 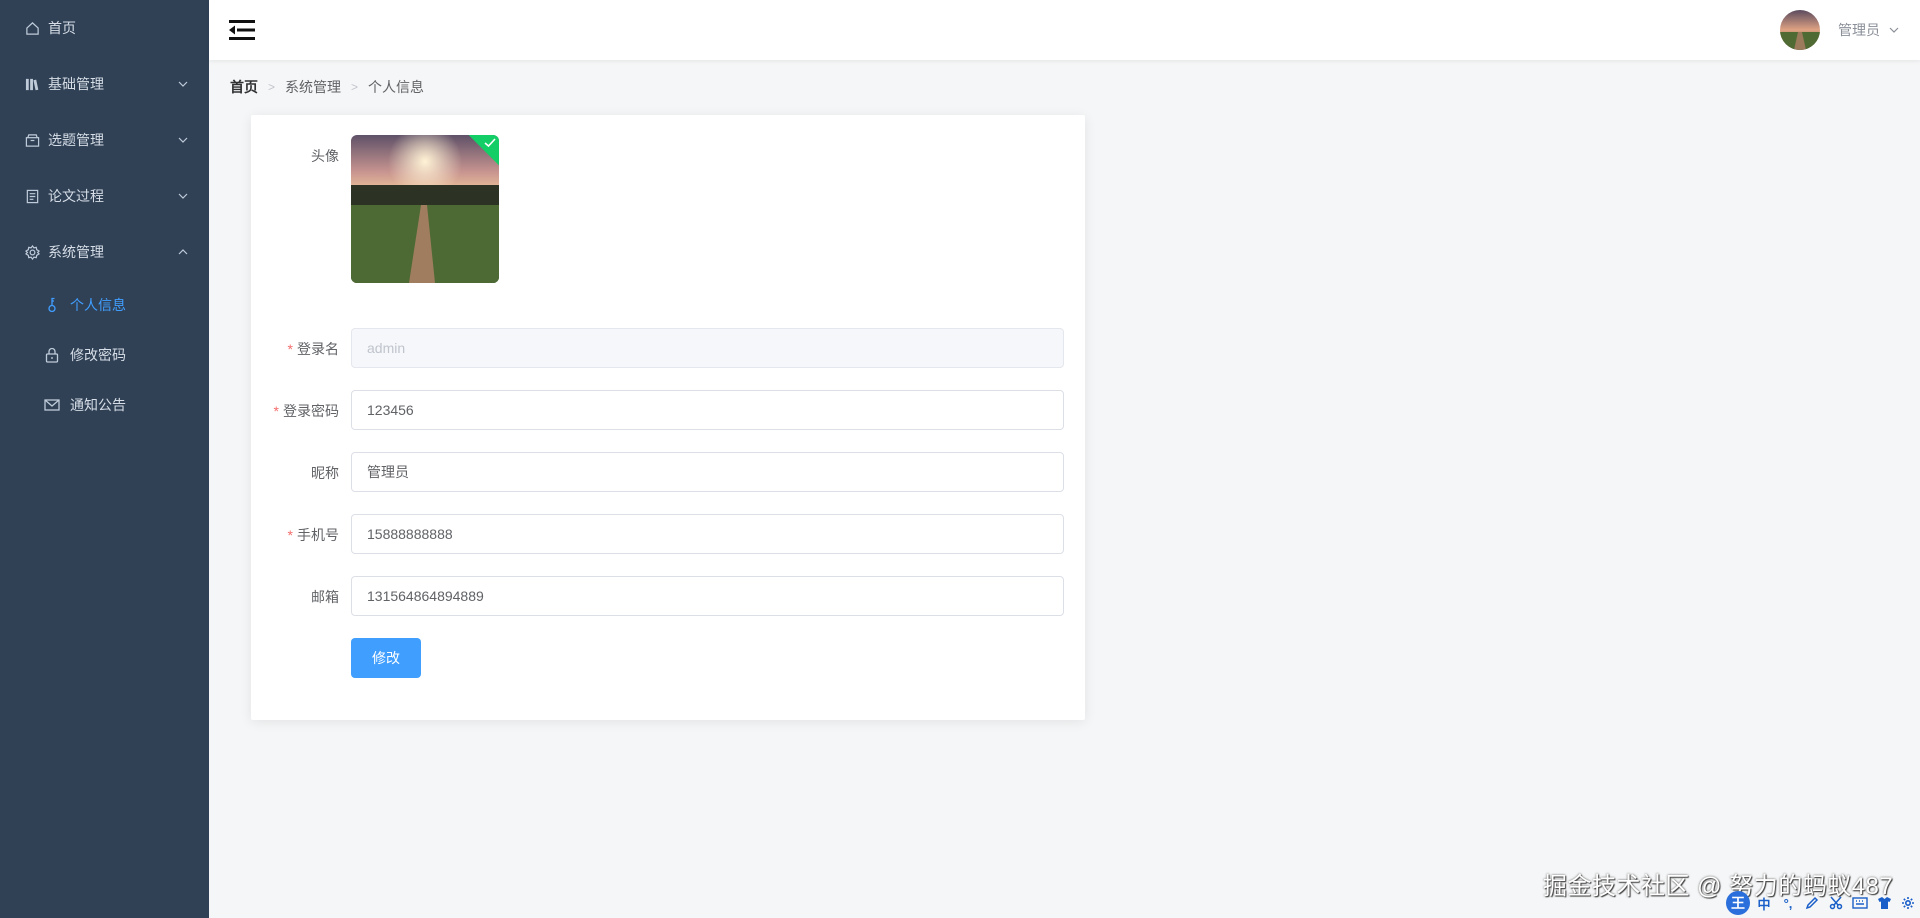 I want to click on sidebar: 首页 基础管理 选题管理 论文过程 系统管理 个人信息 修改密码 通知公告, so click(x=104, y=459).